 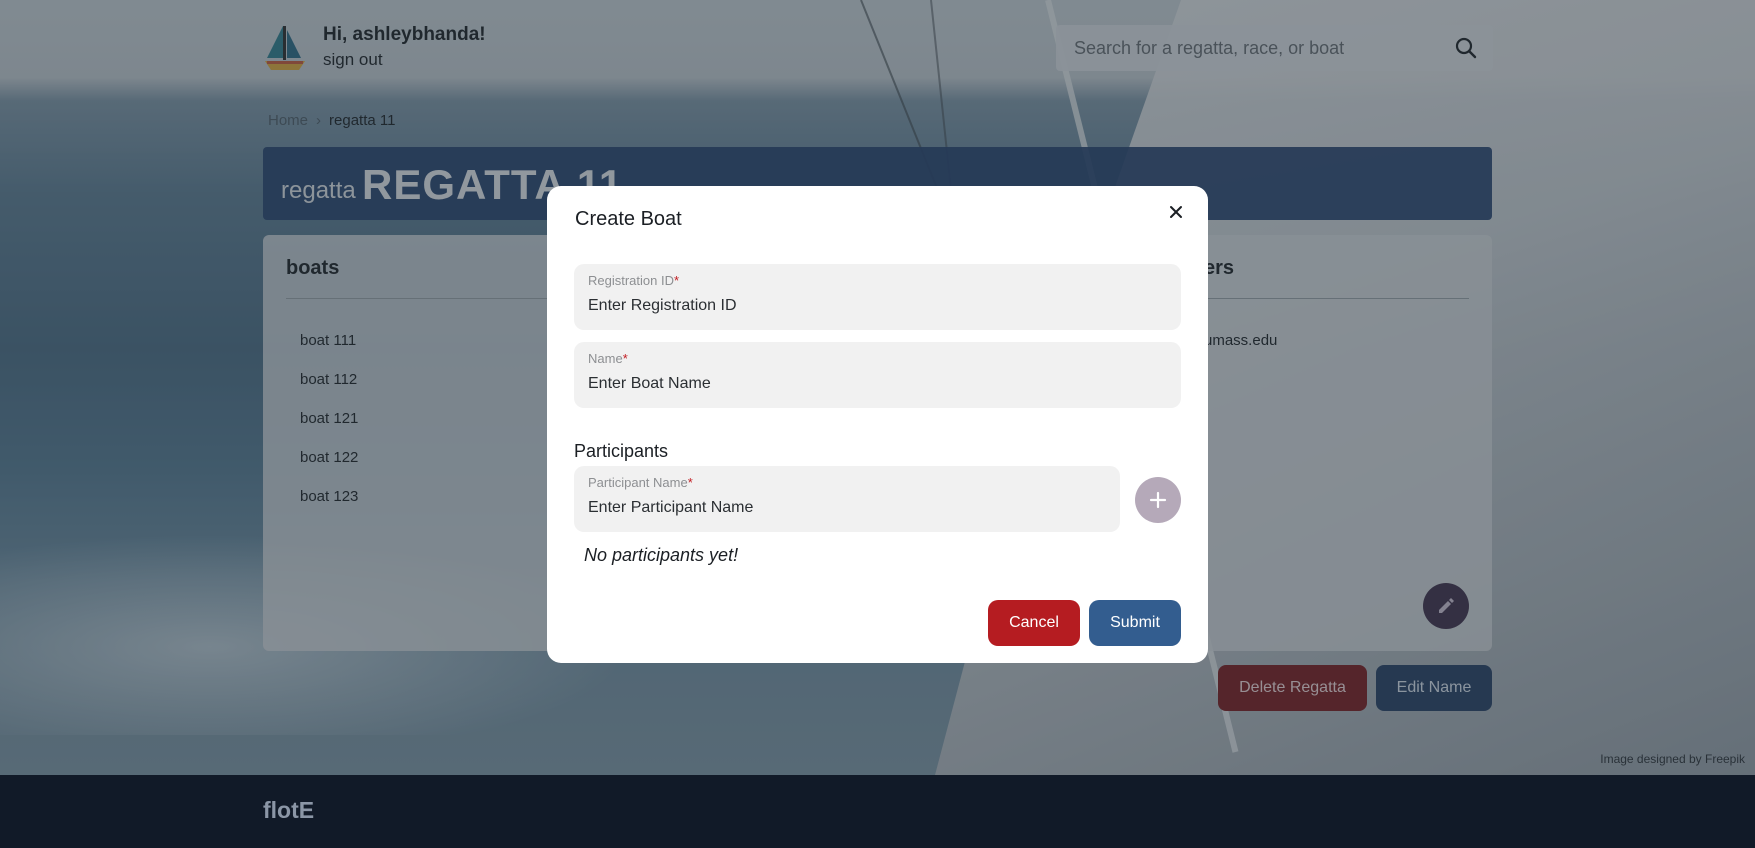 I want to click on plus-icon, so click(x=1158, y=500).